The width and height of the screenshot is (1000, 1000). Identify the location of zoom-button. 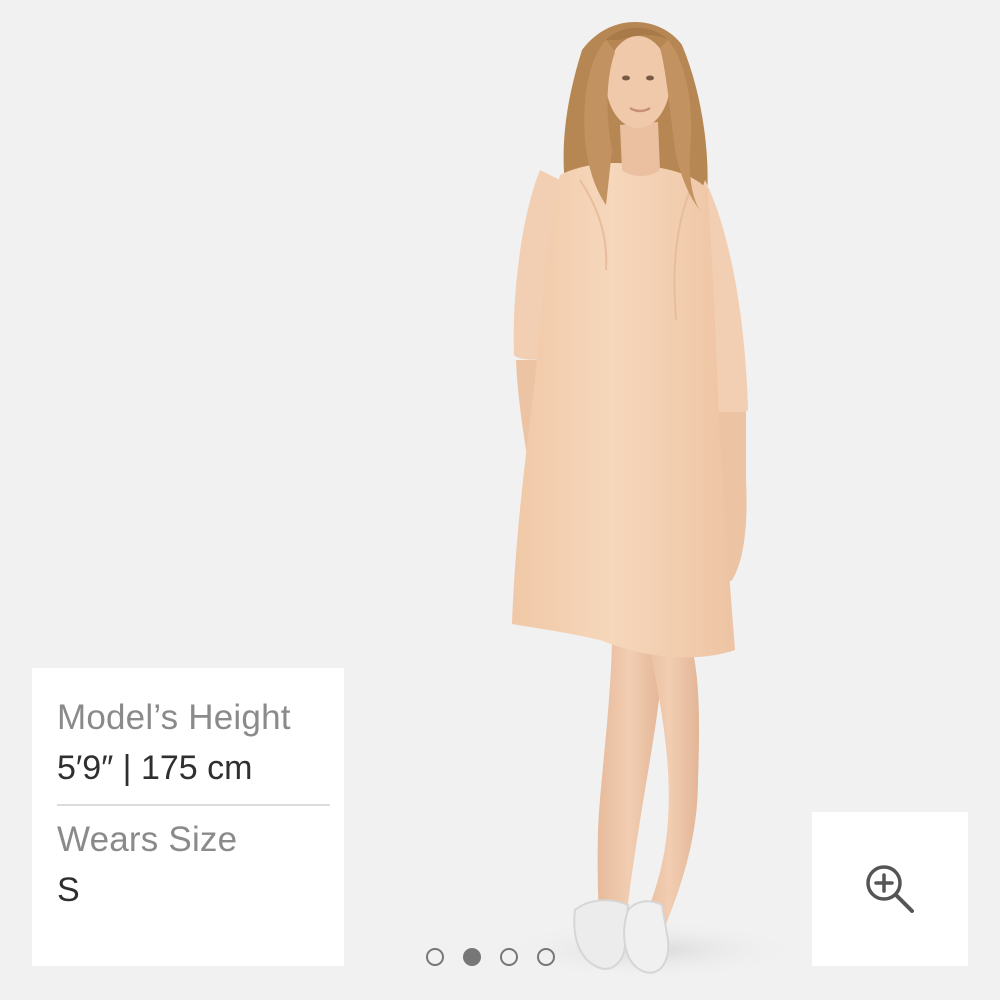
(890, 889).